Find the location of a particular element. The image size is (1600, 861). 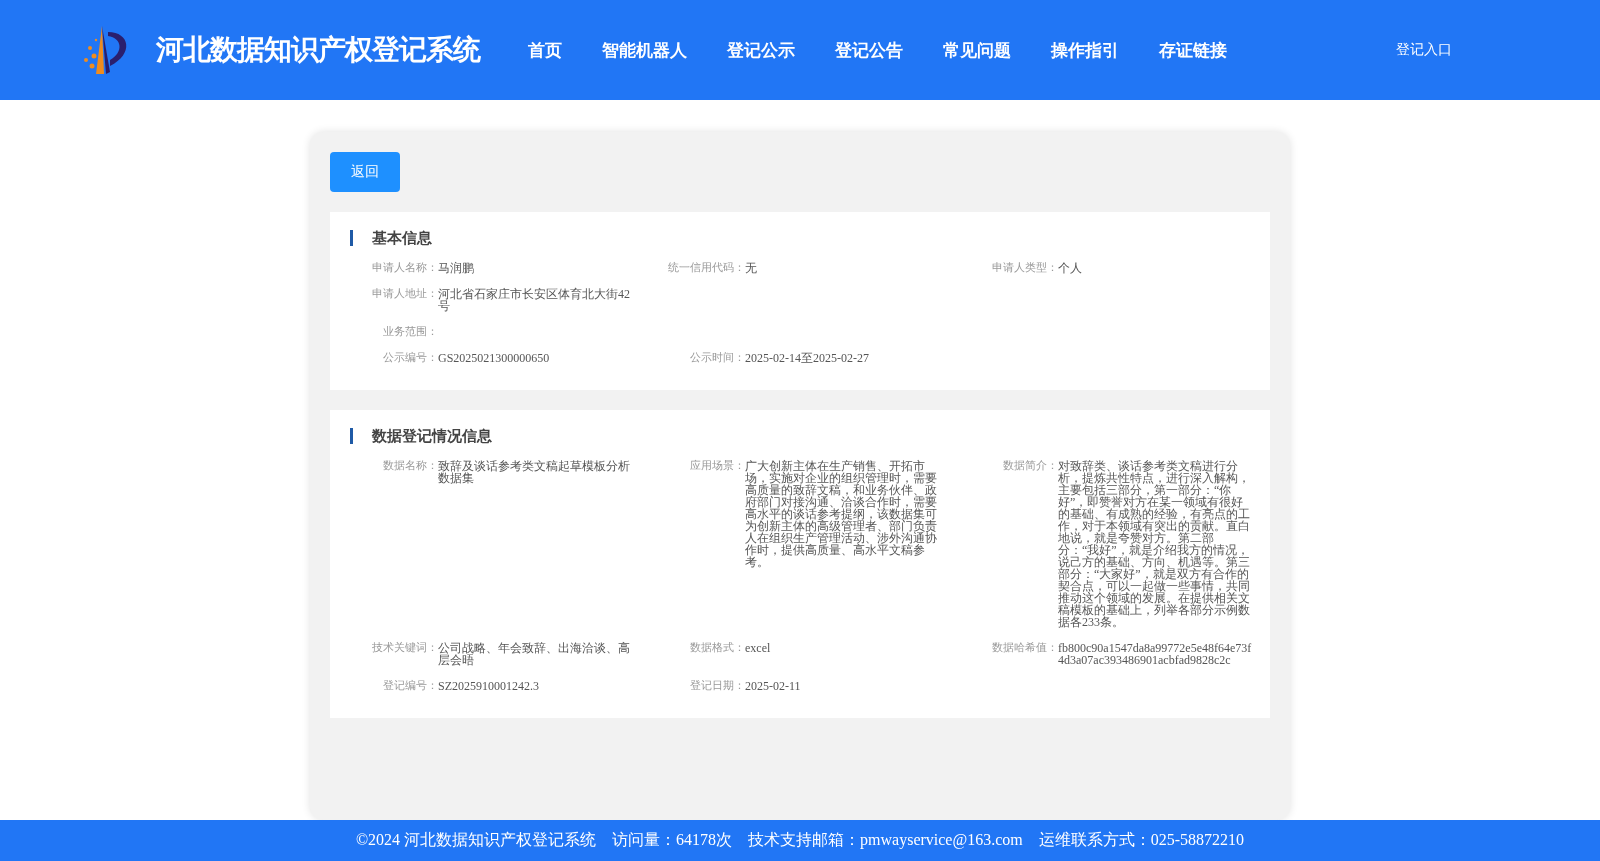

nav-link: 常见问题 is located at coordinates (977, 50).